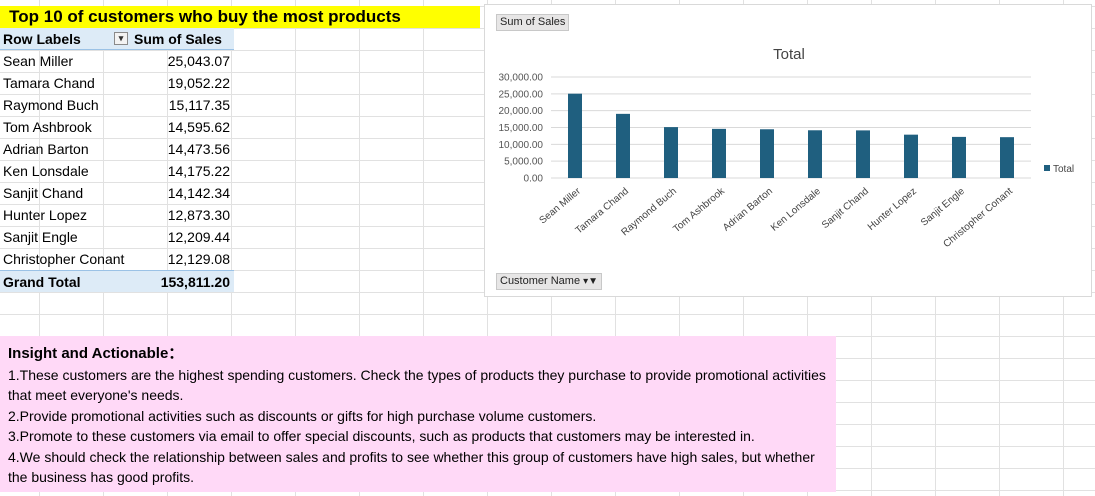  I want to click on chart-title: Total, so click(789, 54).